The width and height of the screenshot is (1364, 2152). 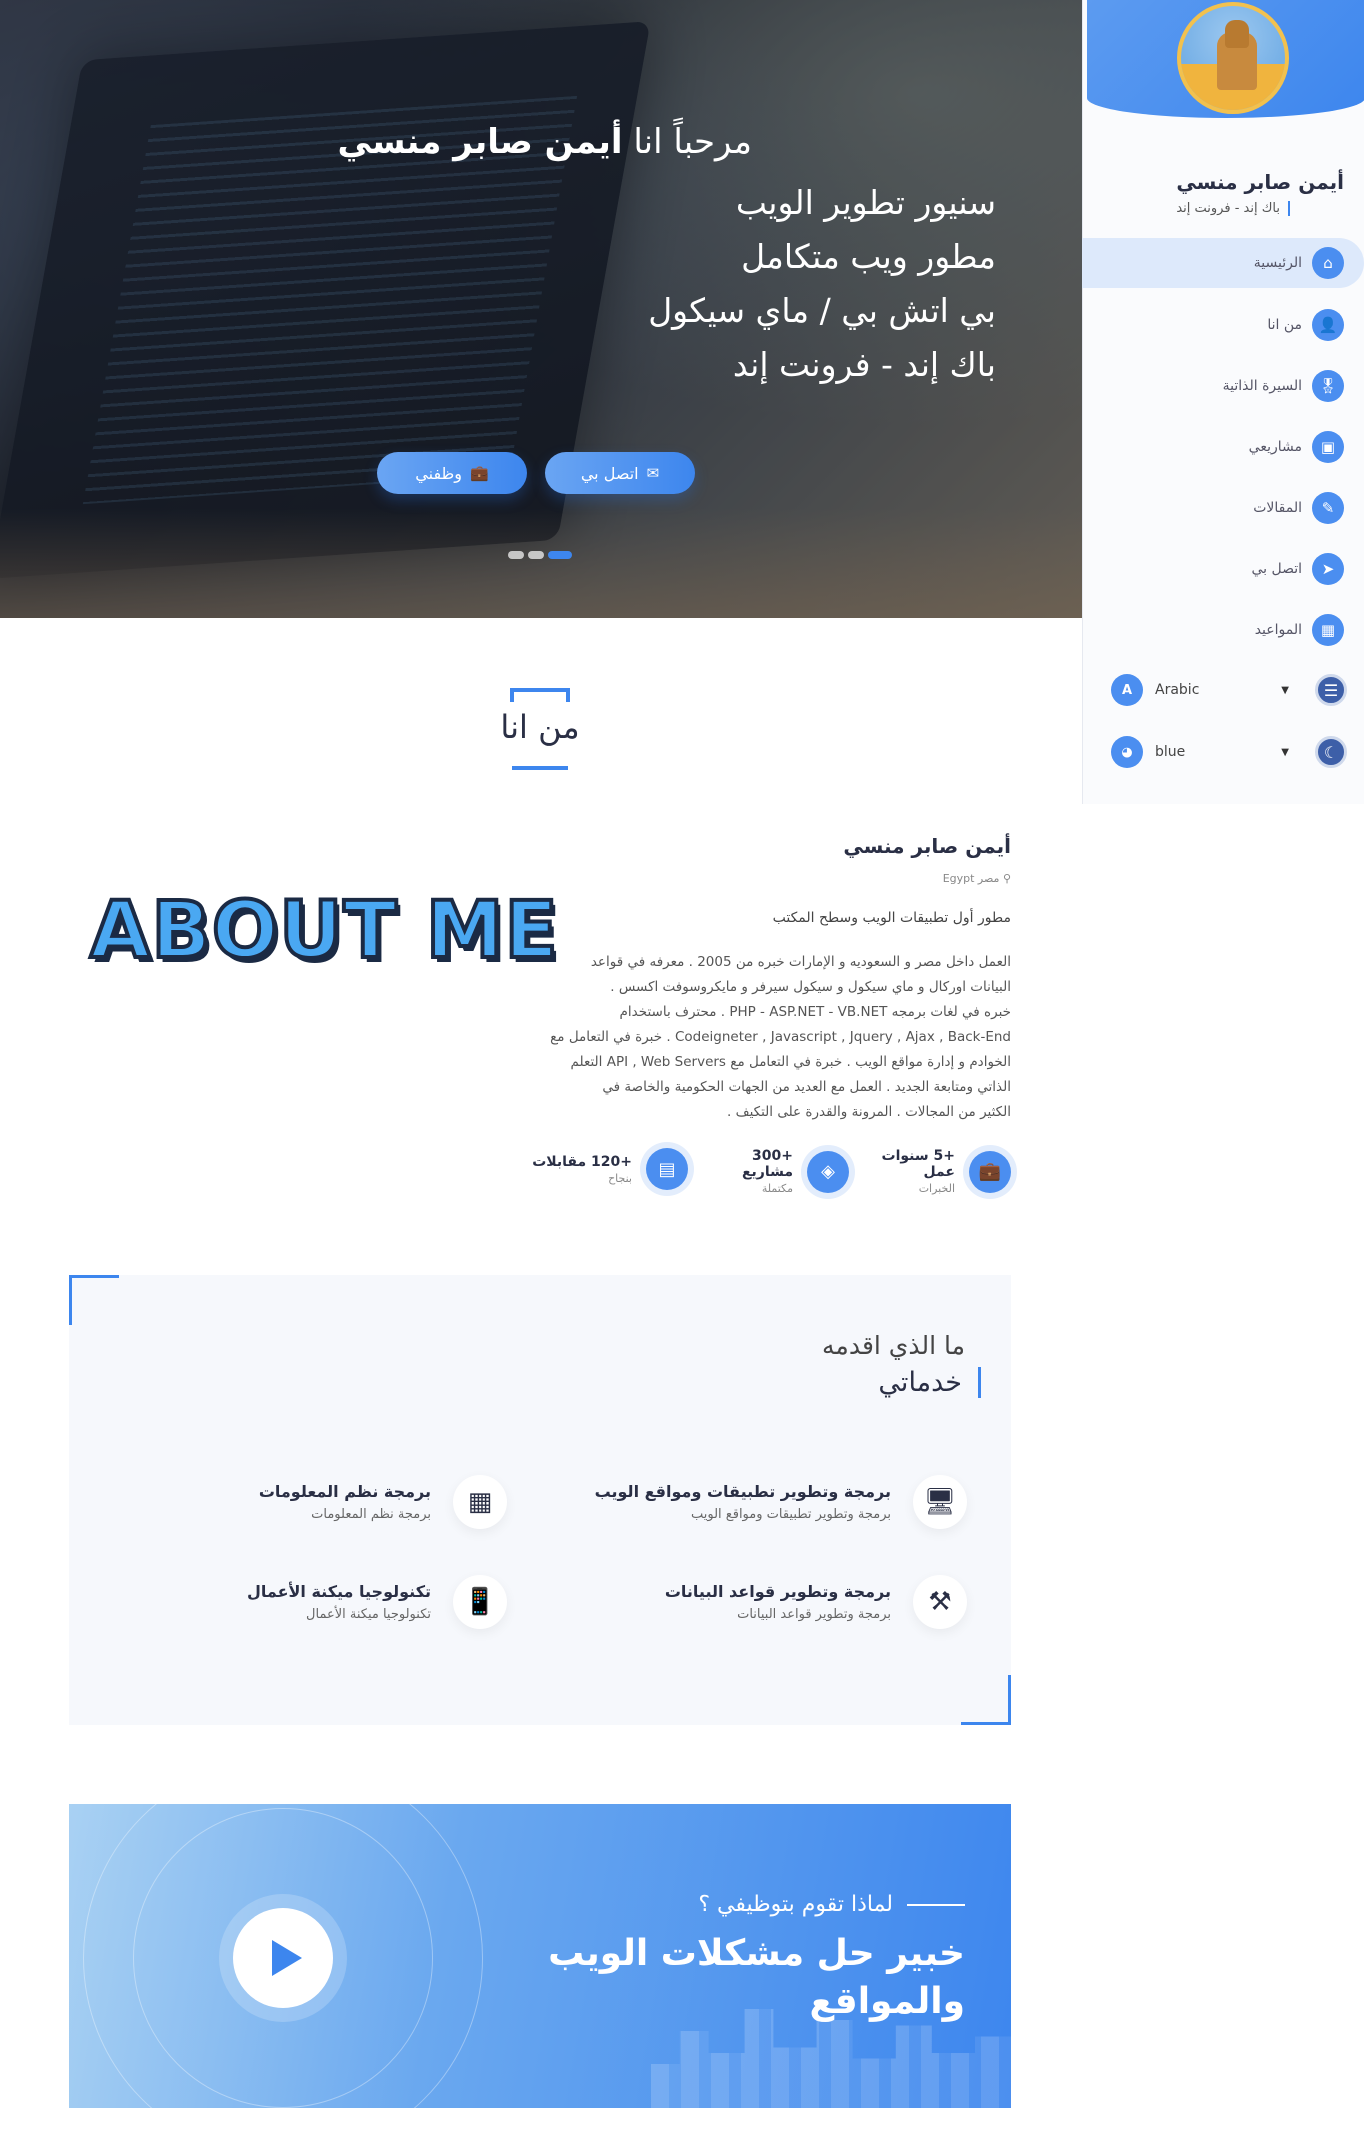 What do you see at coordinates (582, 1161) in the screenshot?
I see `stat-number: +120 مقابلات` at bounding box center [582, 1161].